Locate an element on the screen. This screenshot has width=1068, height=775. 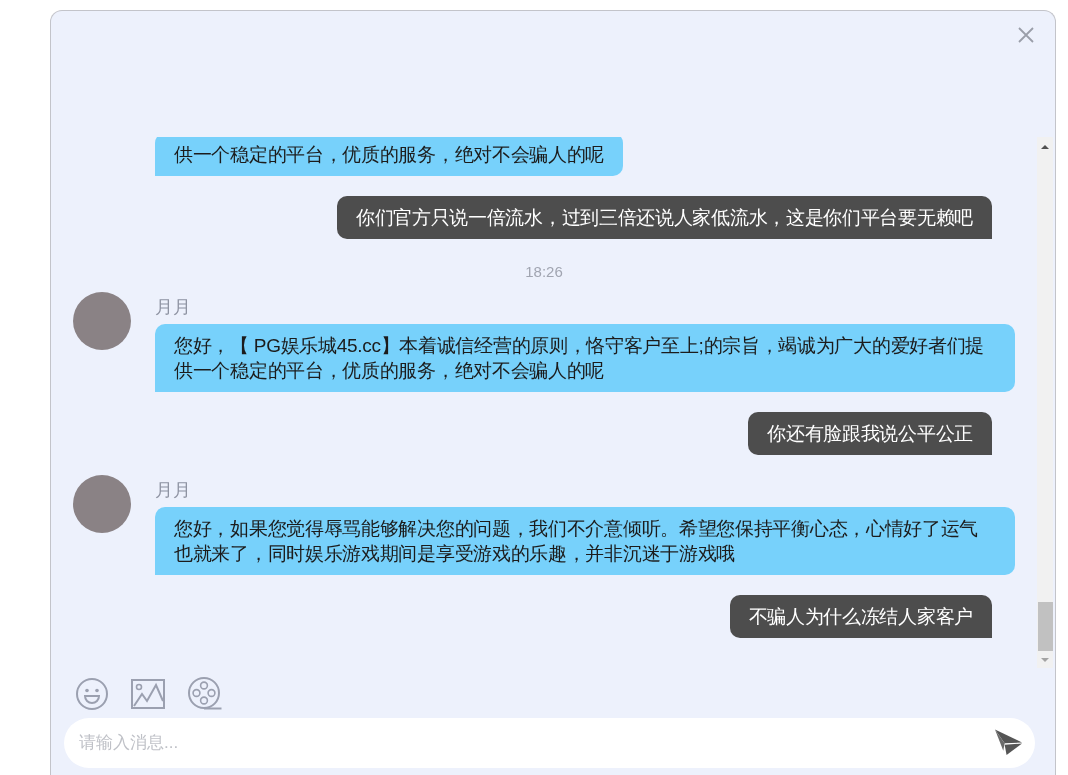
message-bubble: 你还有脸跟我说公平公正 is located at coordinates (870, 433).